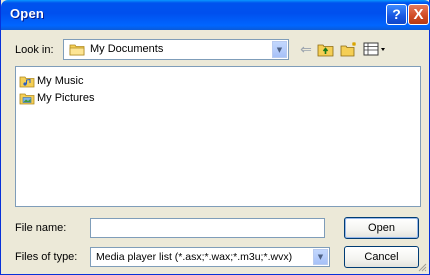 The height and width of the screenshot is (275, 430). Describe the element at coordinates (207, 228) in the screenshot. I see `file-name-input` at that location.